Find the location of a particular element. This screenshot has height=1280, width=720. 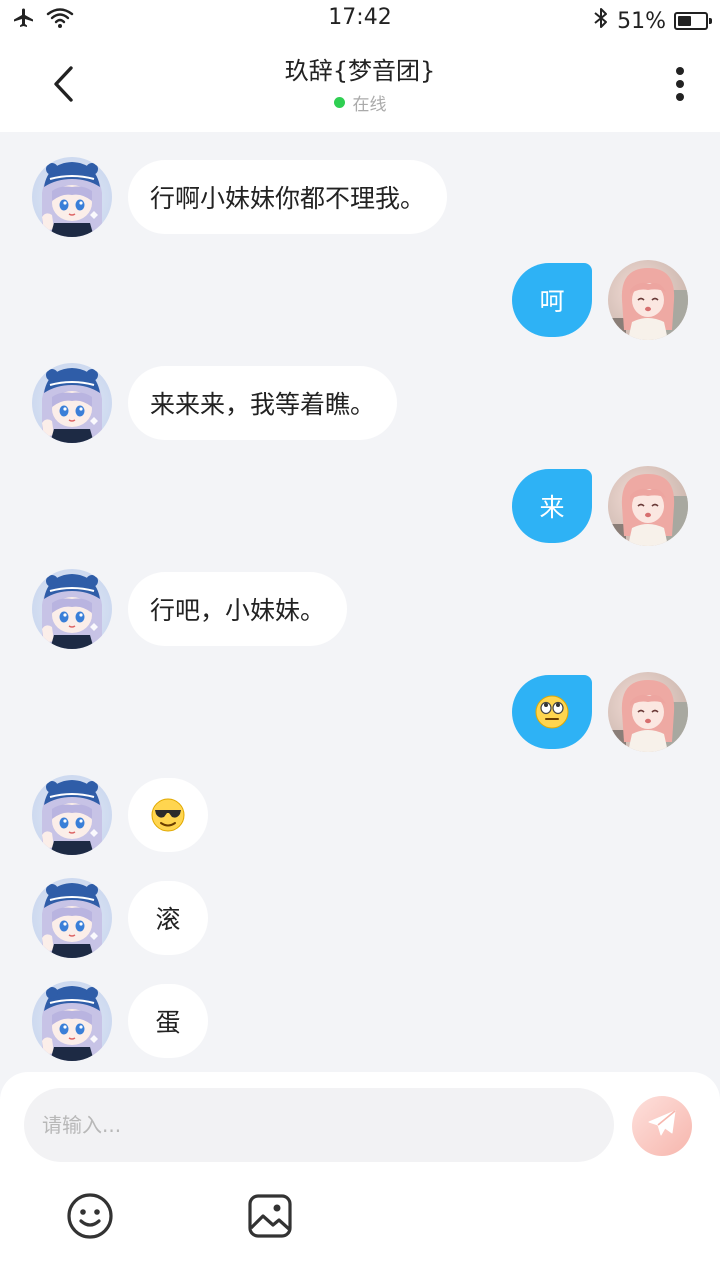

status-bar: 17:42 51% is located at coordinates (360, 19).